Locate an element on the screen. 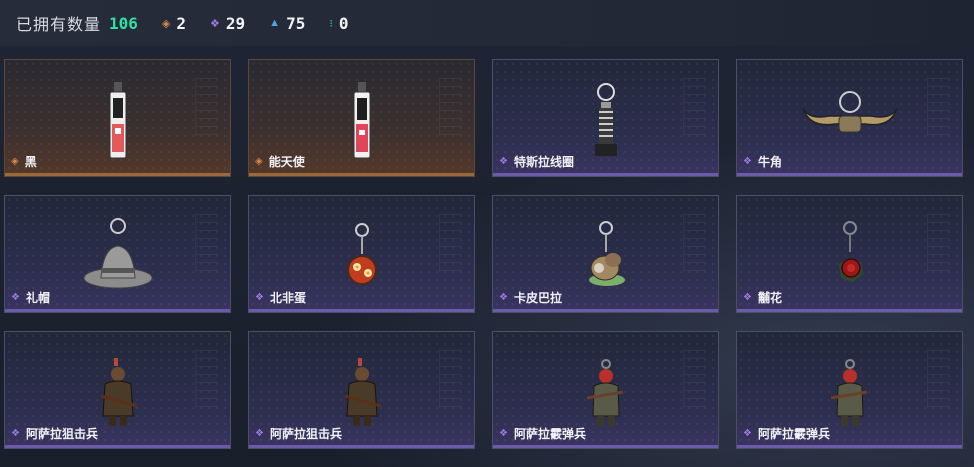  item-name: 特斯拉线圈 is located at coordinates (543, 162).